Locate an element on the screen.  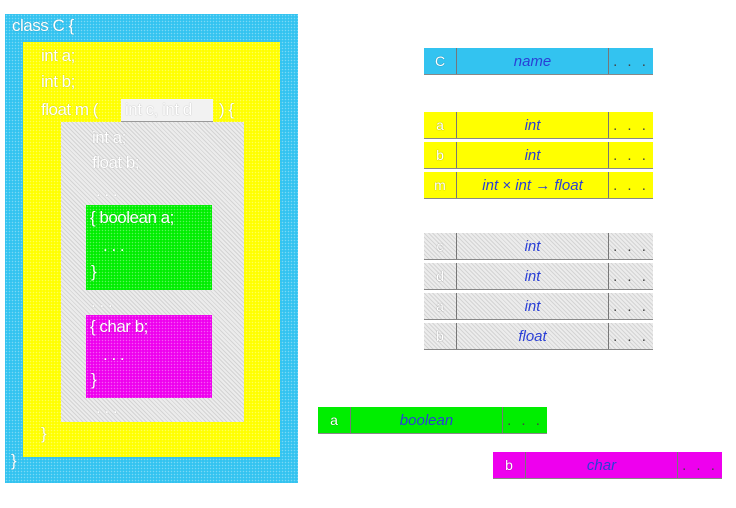
block2-close: } is located at coordinates (94, 379).